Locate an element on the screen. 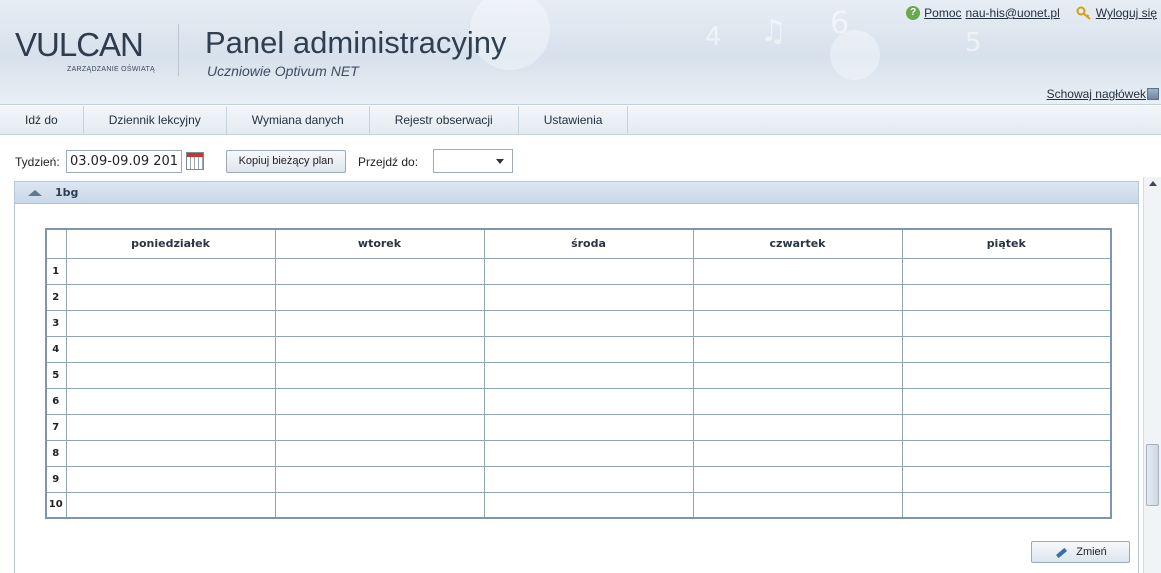 The height and width of the screenshot is (573, 1161). menu-item-data-exchange: Wymiana danych is located at coordinates (298, 120).